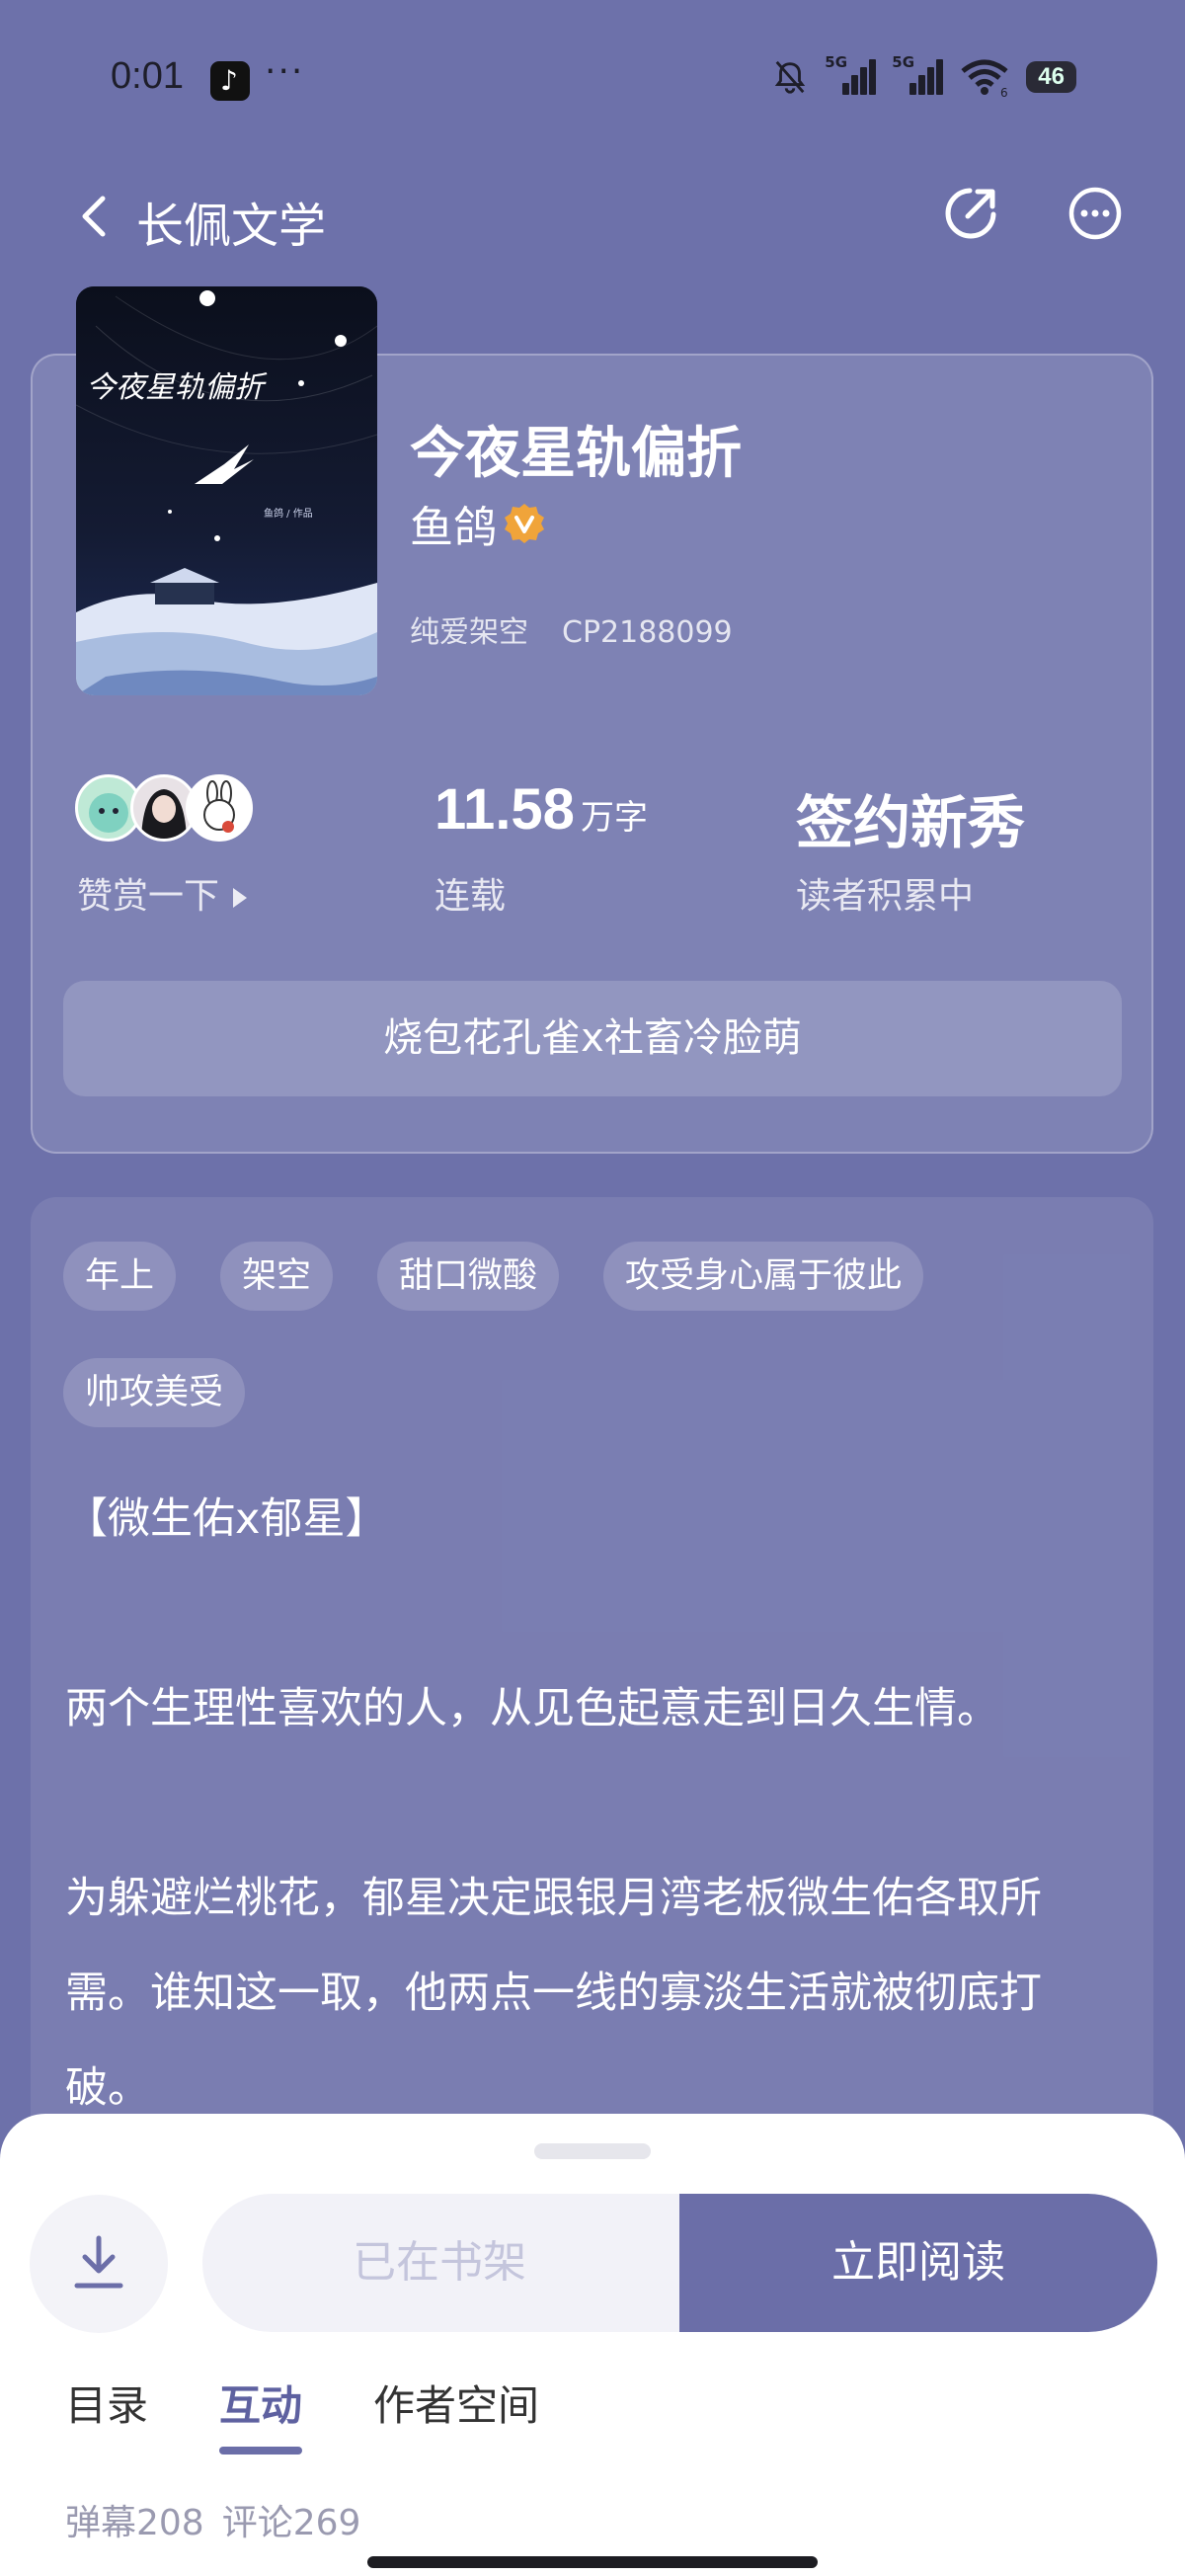 This screenshot has height=2576, width=1185. I want to click on book-meta: 纯爱架空 CP2188099, so click(571, 629).